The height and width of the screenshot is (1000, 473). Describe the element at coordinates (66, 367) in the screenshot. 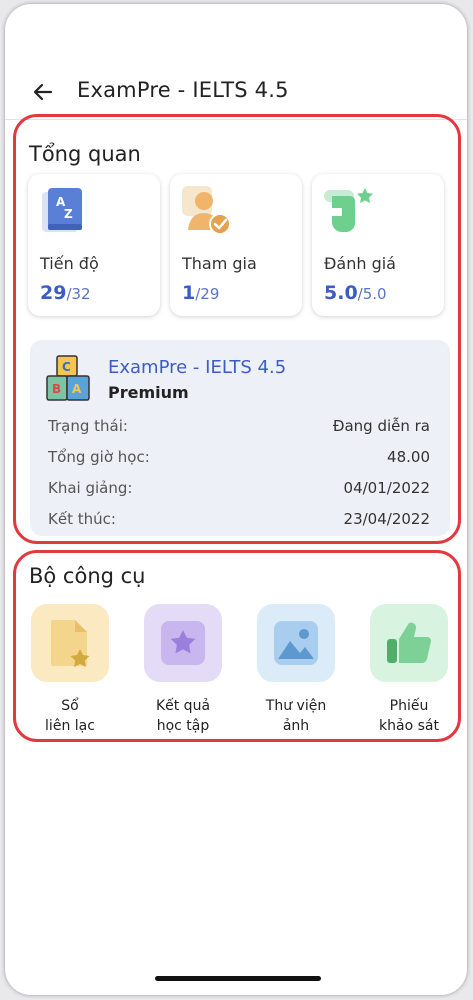

I see `svg-text: C` at that location.